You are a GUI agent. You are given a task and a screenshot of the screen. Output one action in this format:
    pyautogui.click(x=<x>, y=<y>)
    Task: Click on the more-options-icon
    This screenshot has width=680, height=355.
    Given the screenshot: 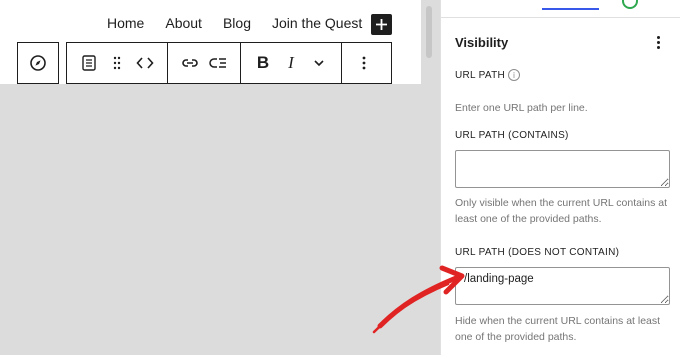 What is the action you would take?
    pyautogui.click(x=364, y=63)
    